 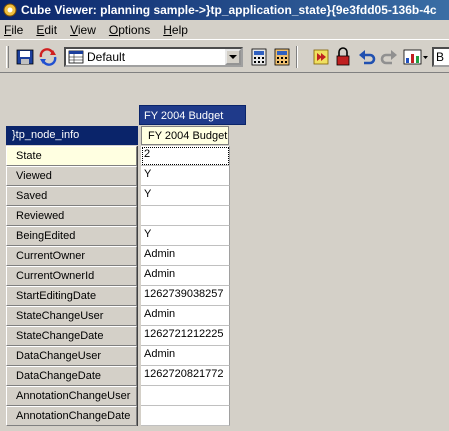 I want to click on menu-help: Help, so click(x=175, y=30).